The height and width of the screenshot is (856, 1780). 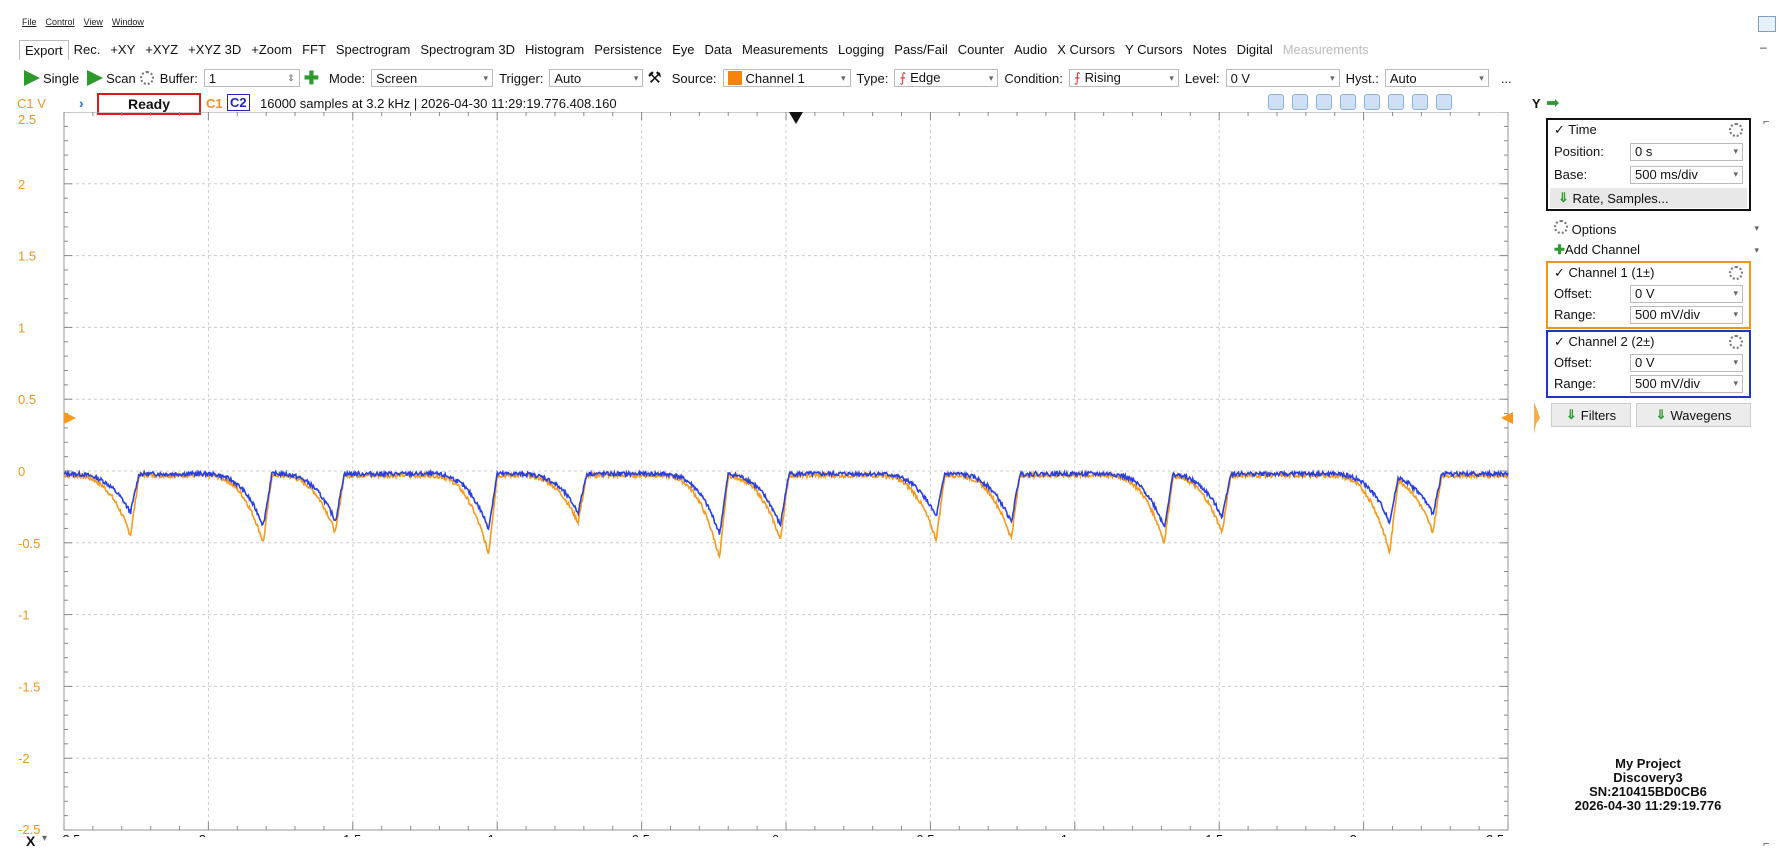 What do you see at coordinates (1573, 362) in the screenshot?
I see `ch2-offset-label: Offset:` at bounding box center [1573, 362].